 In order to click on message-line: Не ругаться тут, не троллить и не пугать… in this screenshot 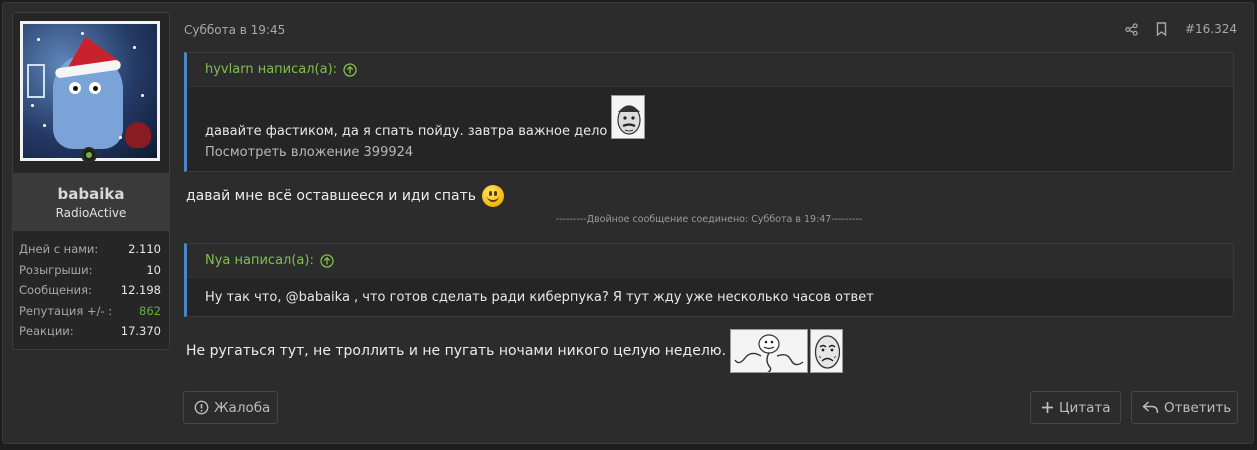, I will do `click(456, 351)`.